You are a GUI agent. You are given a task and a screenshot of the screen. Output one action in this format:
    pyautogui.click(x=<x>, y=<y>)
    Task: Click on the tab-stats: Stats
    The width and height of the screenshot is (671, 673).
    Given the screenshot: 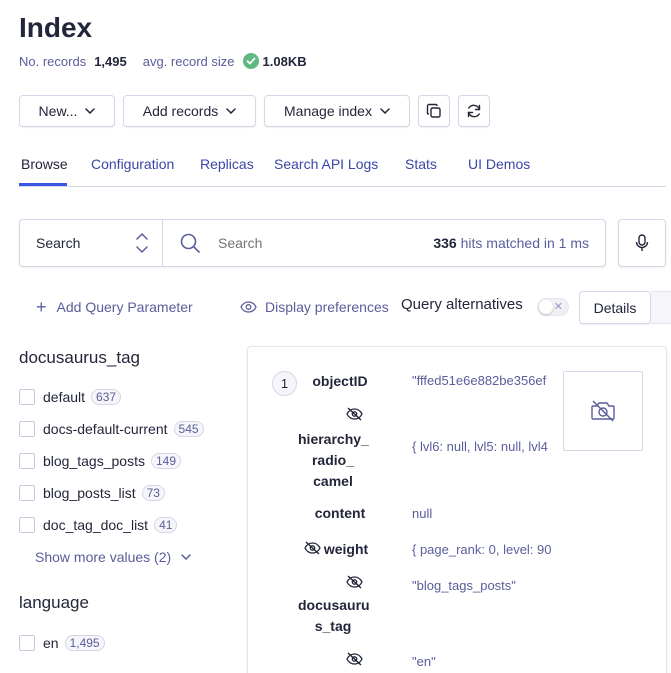 What is the action you would take?
    pyautogui.click(x=421, y=164)
    